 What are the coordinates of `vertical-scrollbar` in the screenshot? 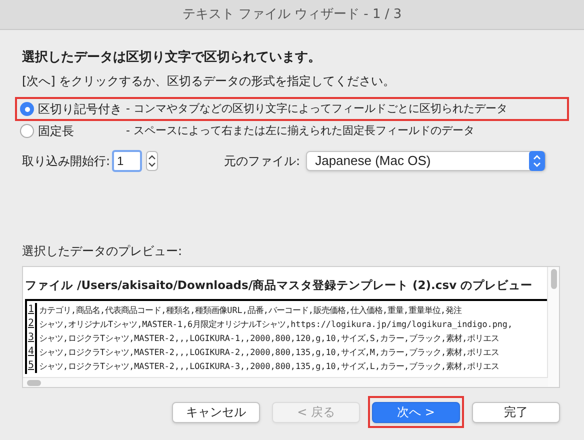 It's located at (553, 327).